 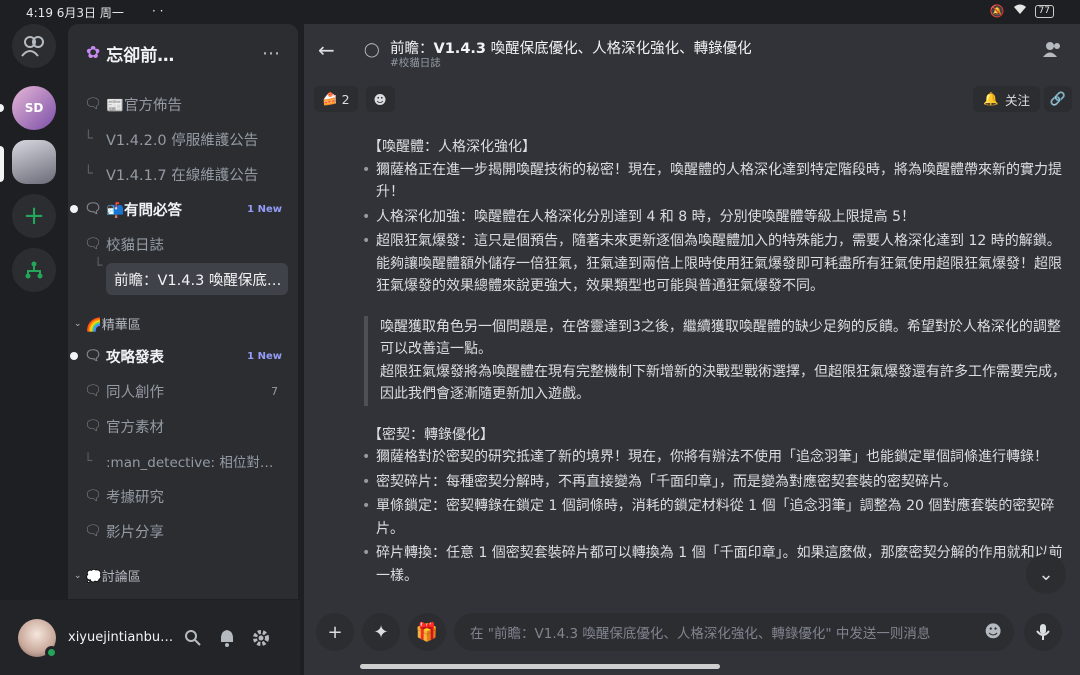 What do you see at coordinates (271, 53) in the screenshot?
I see `more-icon: ⋯` at bounding box center [271, 53].